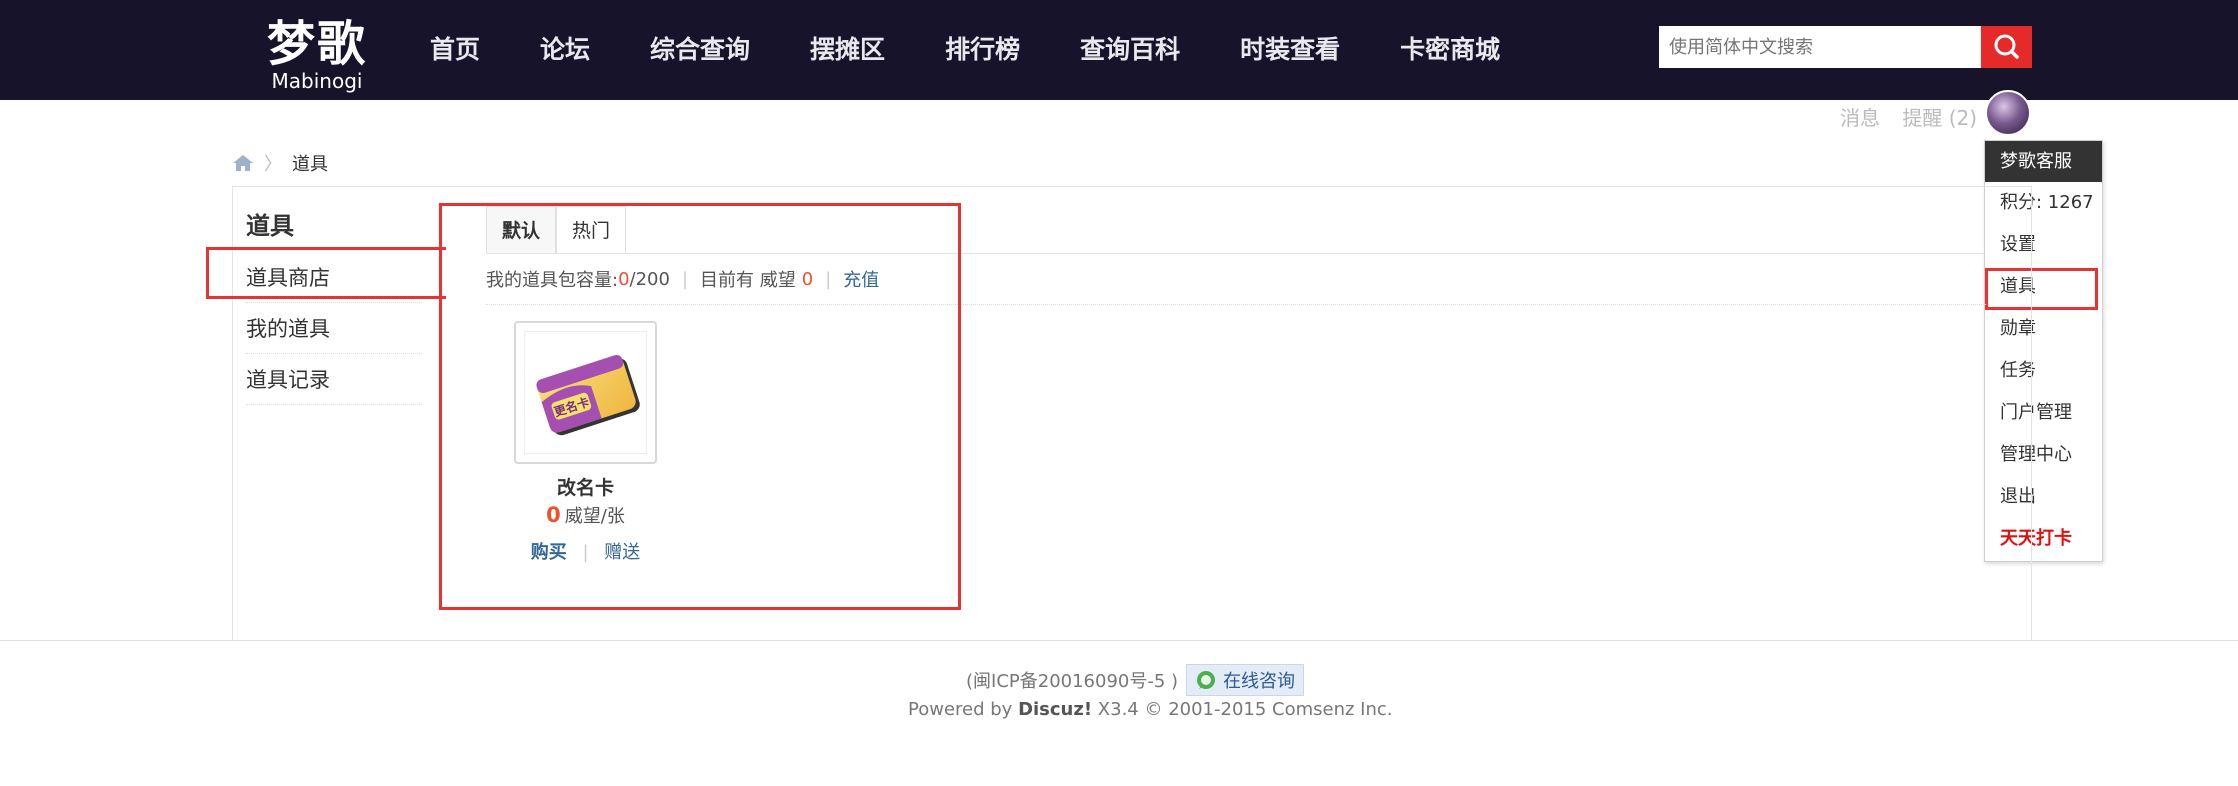  I want to click on nav-card-shop: 卡密商城, so click(1450, 50).